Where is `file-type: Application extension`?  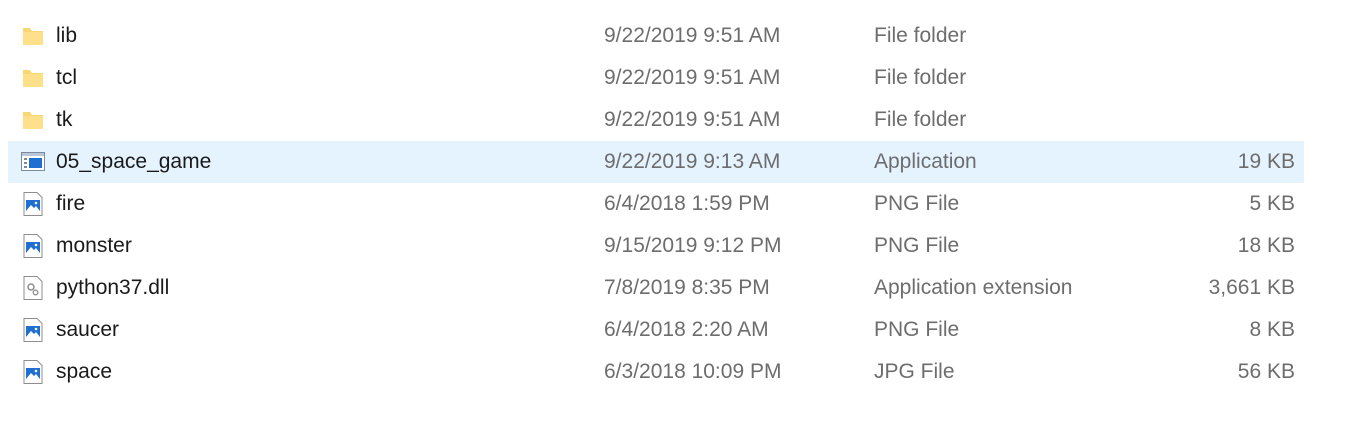
file-type: Application extension is located at coordinates (973, 287).